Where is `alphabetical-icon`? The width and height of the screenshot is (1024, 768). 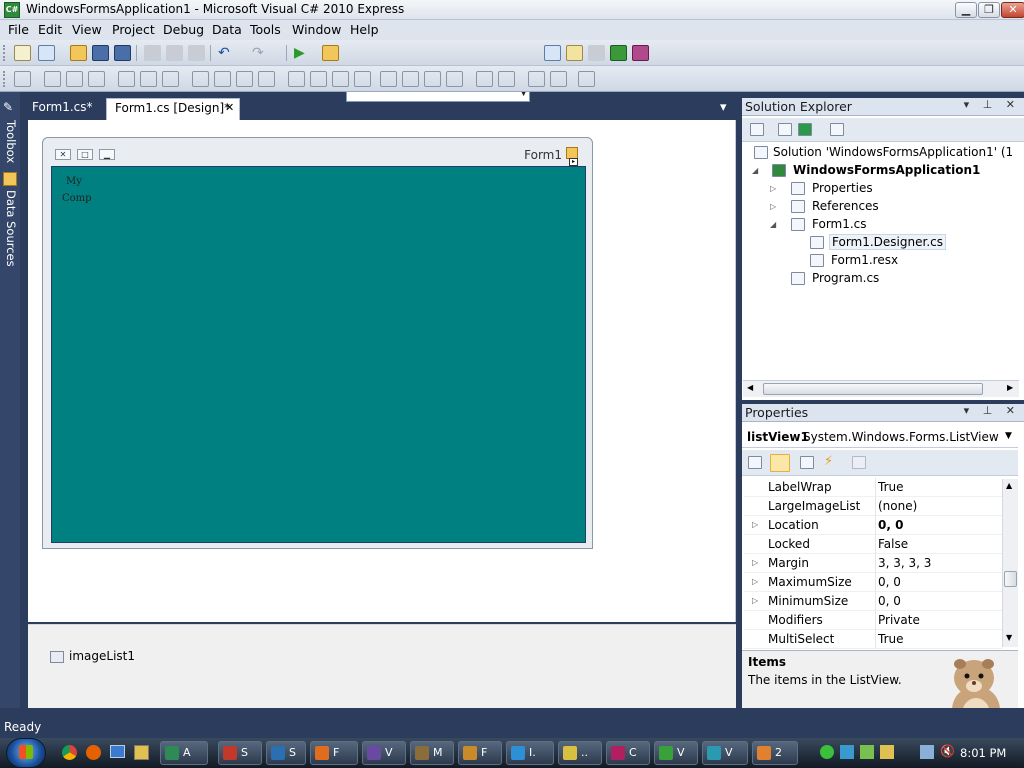 alphabetical-icon is located at coordinates (780, 463).